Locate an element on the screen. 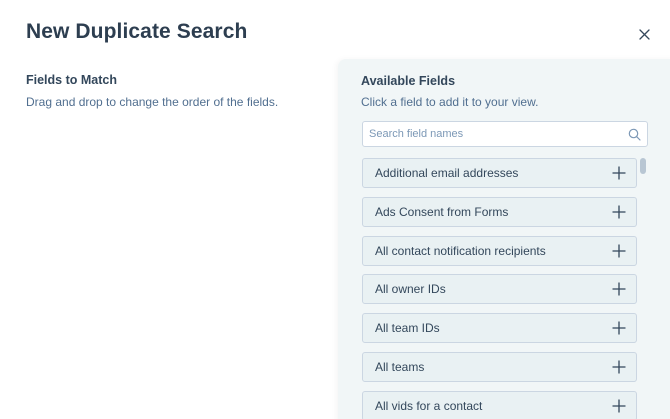 The image size is (670, 419). field-item-all-teams: All teams is located at coordinates (499, 366).